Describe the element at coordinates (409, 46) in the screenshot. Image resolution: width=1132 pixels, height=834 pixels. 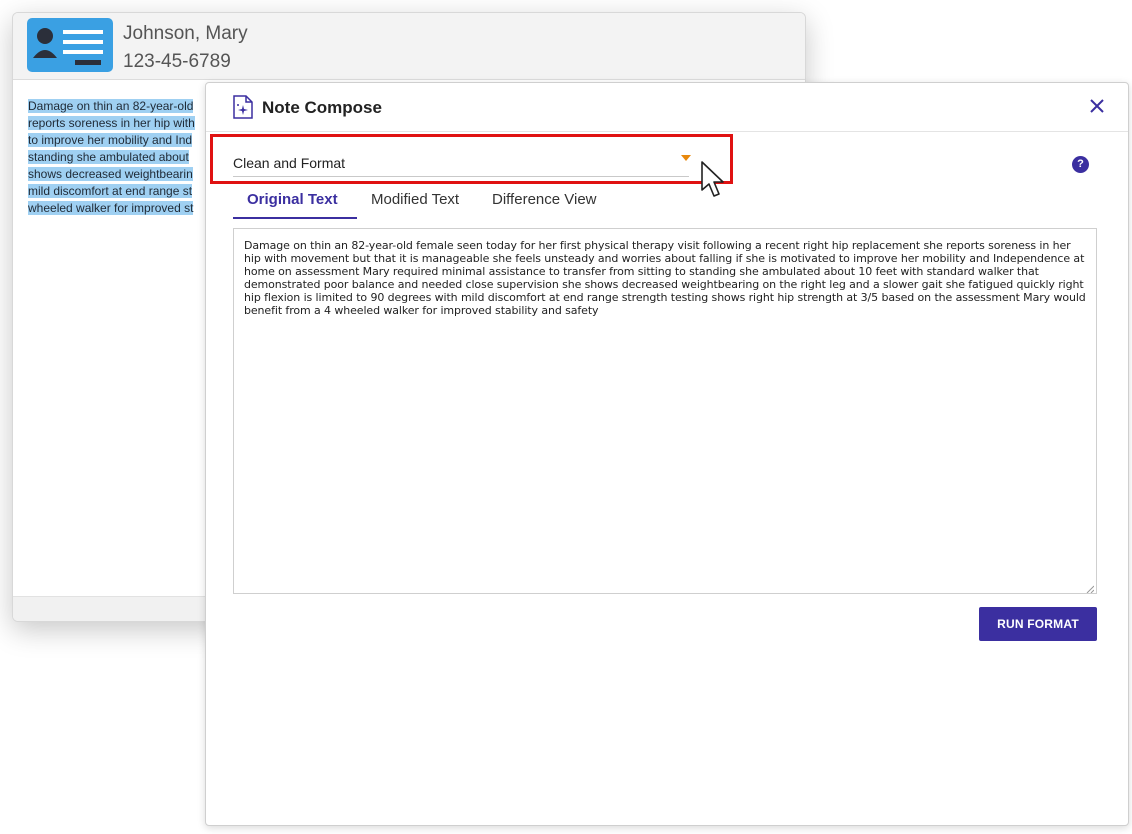
I see `patient-header: Johnson, Mary 123-45-6789` at that location.